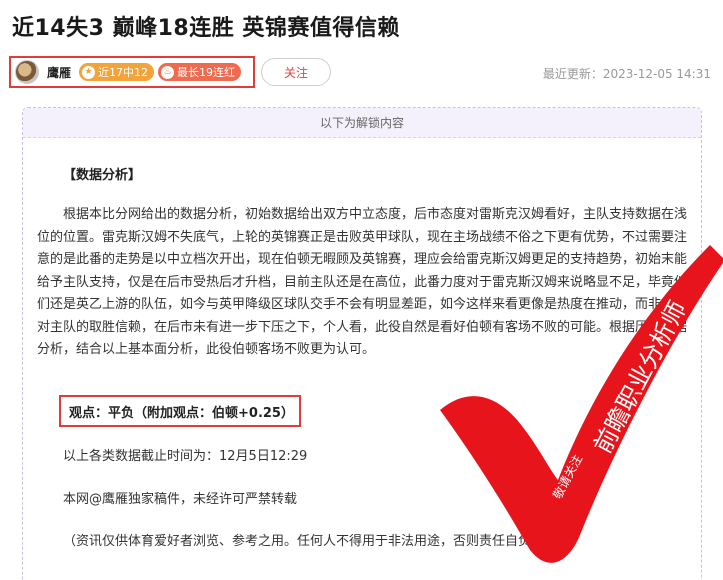 The height and width of the screenshot is (580, 723). I want to click on unlock-banner: 以下为解锁内容, so click(362, 123).